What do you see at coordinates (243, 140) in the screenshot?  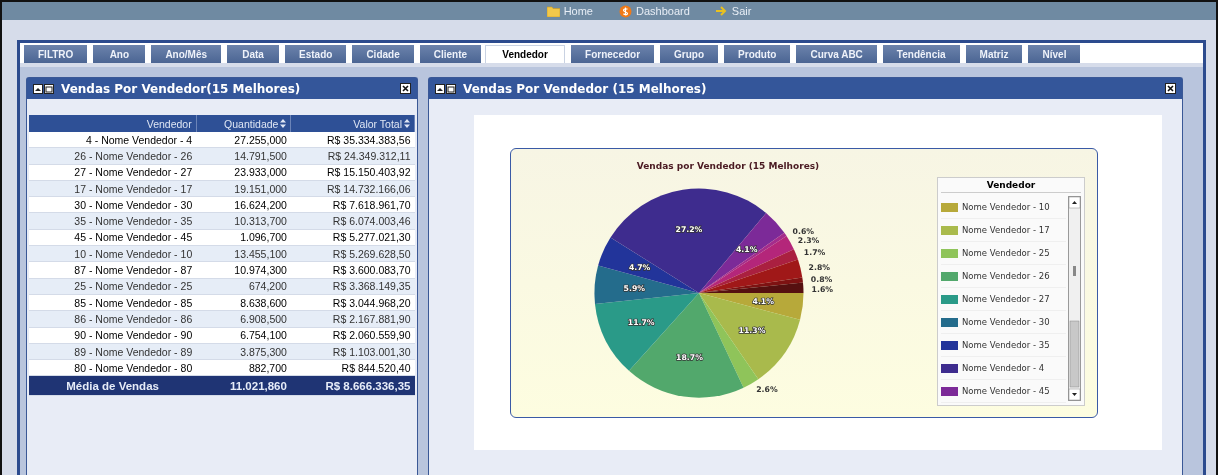 I see `table-cell: 27.255,000` at bounding box center [243, 140].